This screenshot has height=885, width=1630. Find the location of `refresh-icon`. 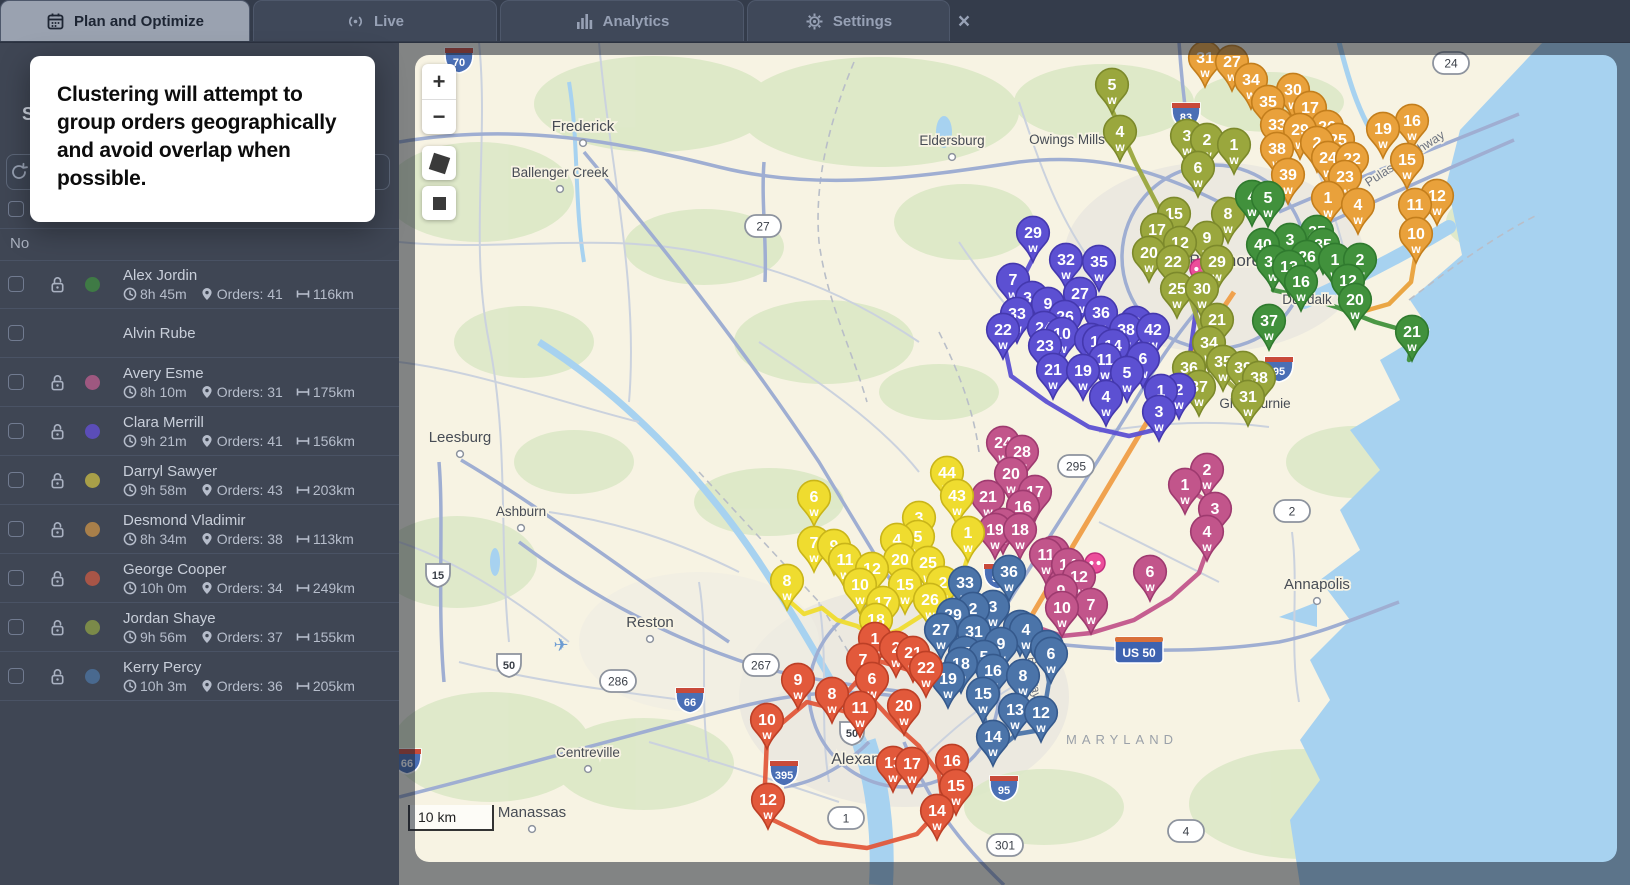

refresh-icon is located at coordinates (19, 172).